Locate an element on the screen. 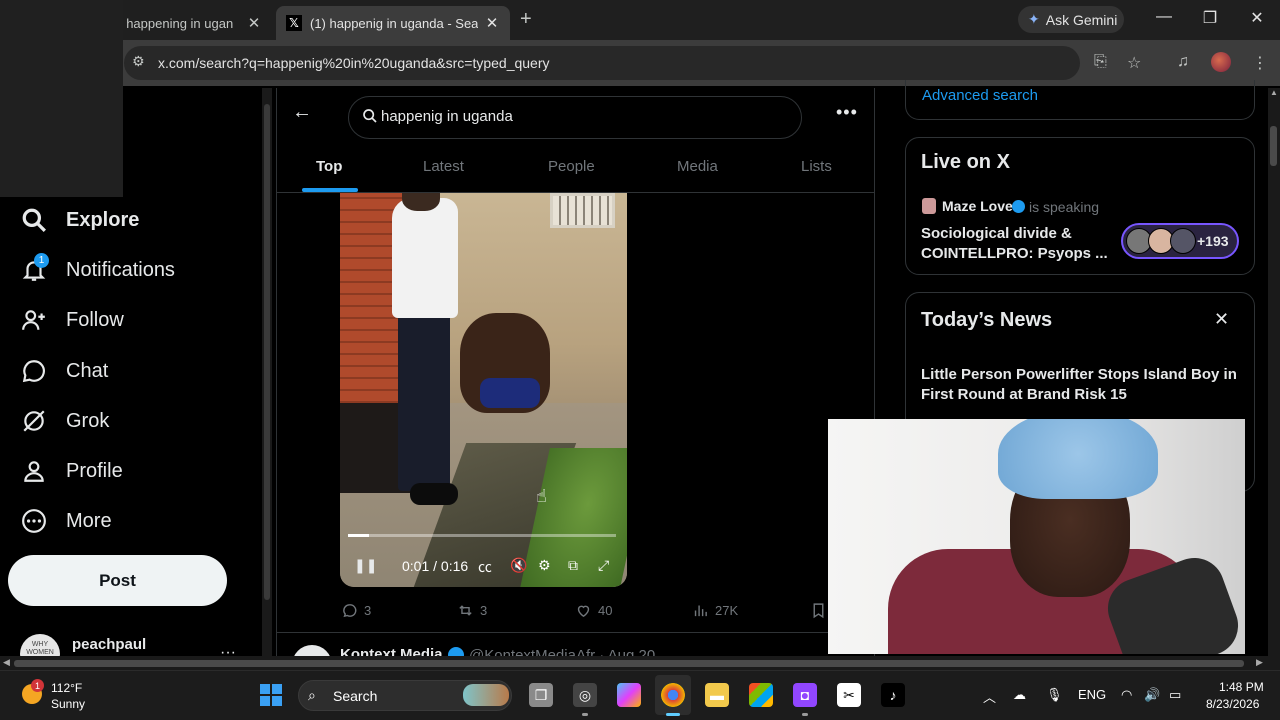  chrome-menu-icon: ⋮ is located at coordinates (1260, 63).